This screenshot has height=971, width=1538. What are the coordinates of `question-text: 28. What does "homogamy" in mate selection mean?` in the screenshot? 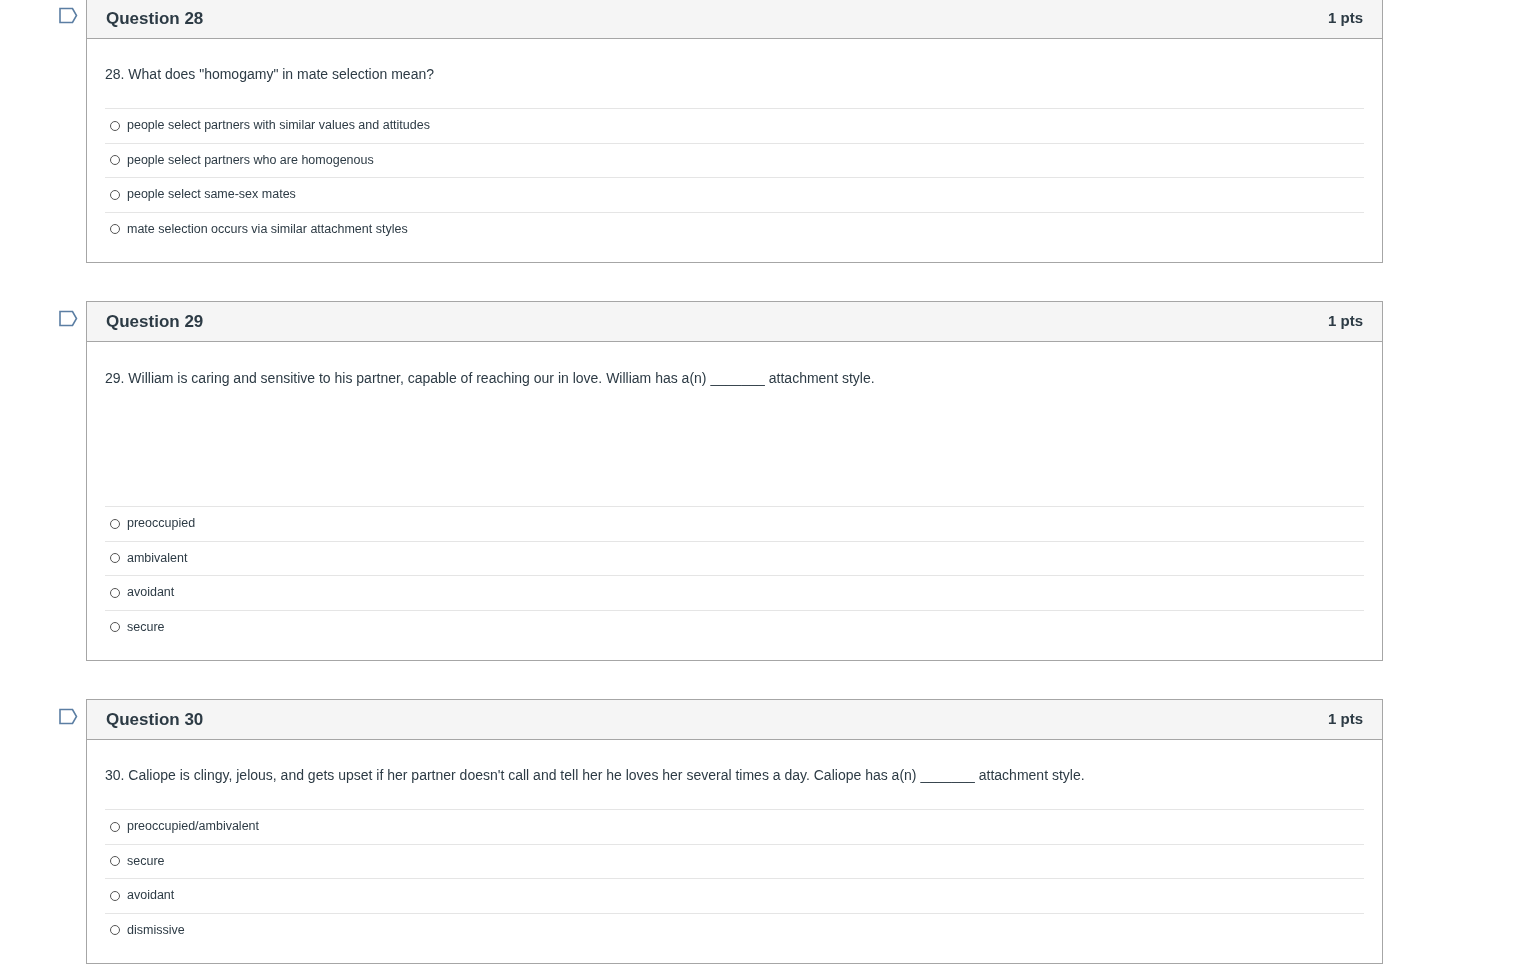 It's located at (270, 74).